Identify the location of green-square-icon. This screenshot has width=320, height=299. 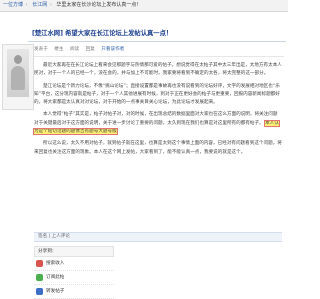
(39, 277).